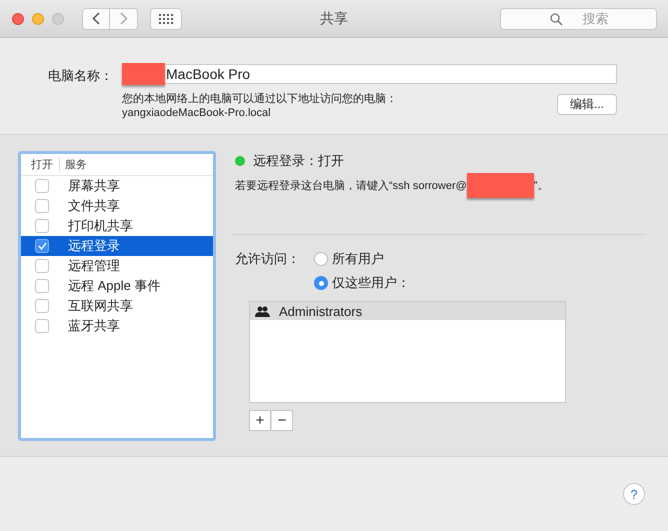 This screenshot has width=668, height=531. I want to click on computer-name-field: MacBook Pro, so click(369, 74).